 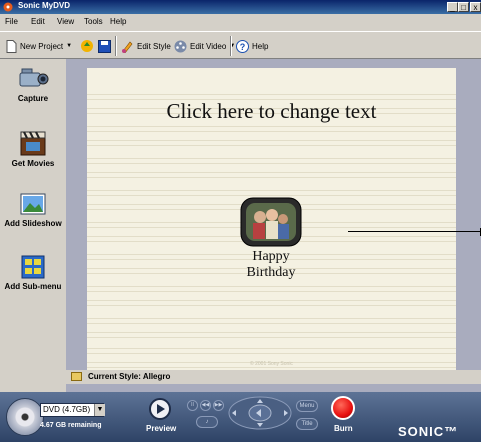 What do you see at coordinates (180, 46) in the screenshot?
I see `film-reel-icon` at bounding box center [180, 46].